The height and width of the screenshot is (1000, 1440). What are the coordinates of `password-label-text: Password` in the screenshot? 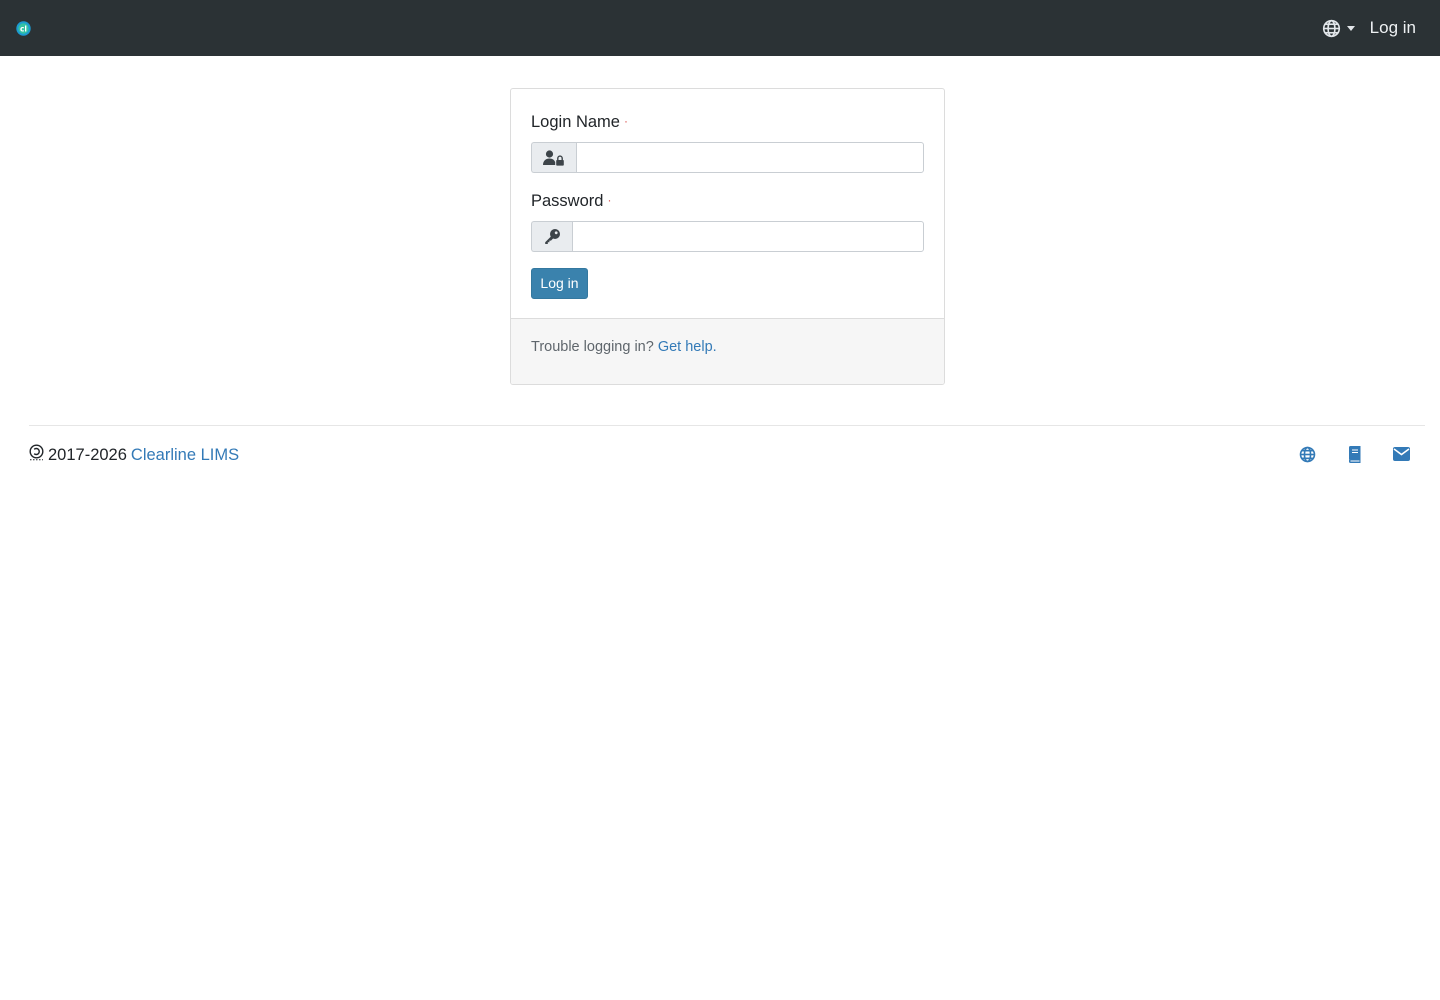 It's located at (567, 201).